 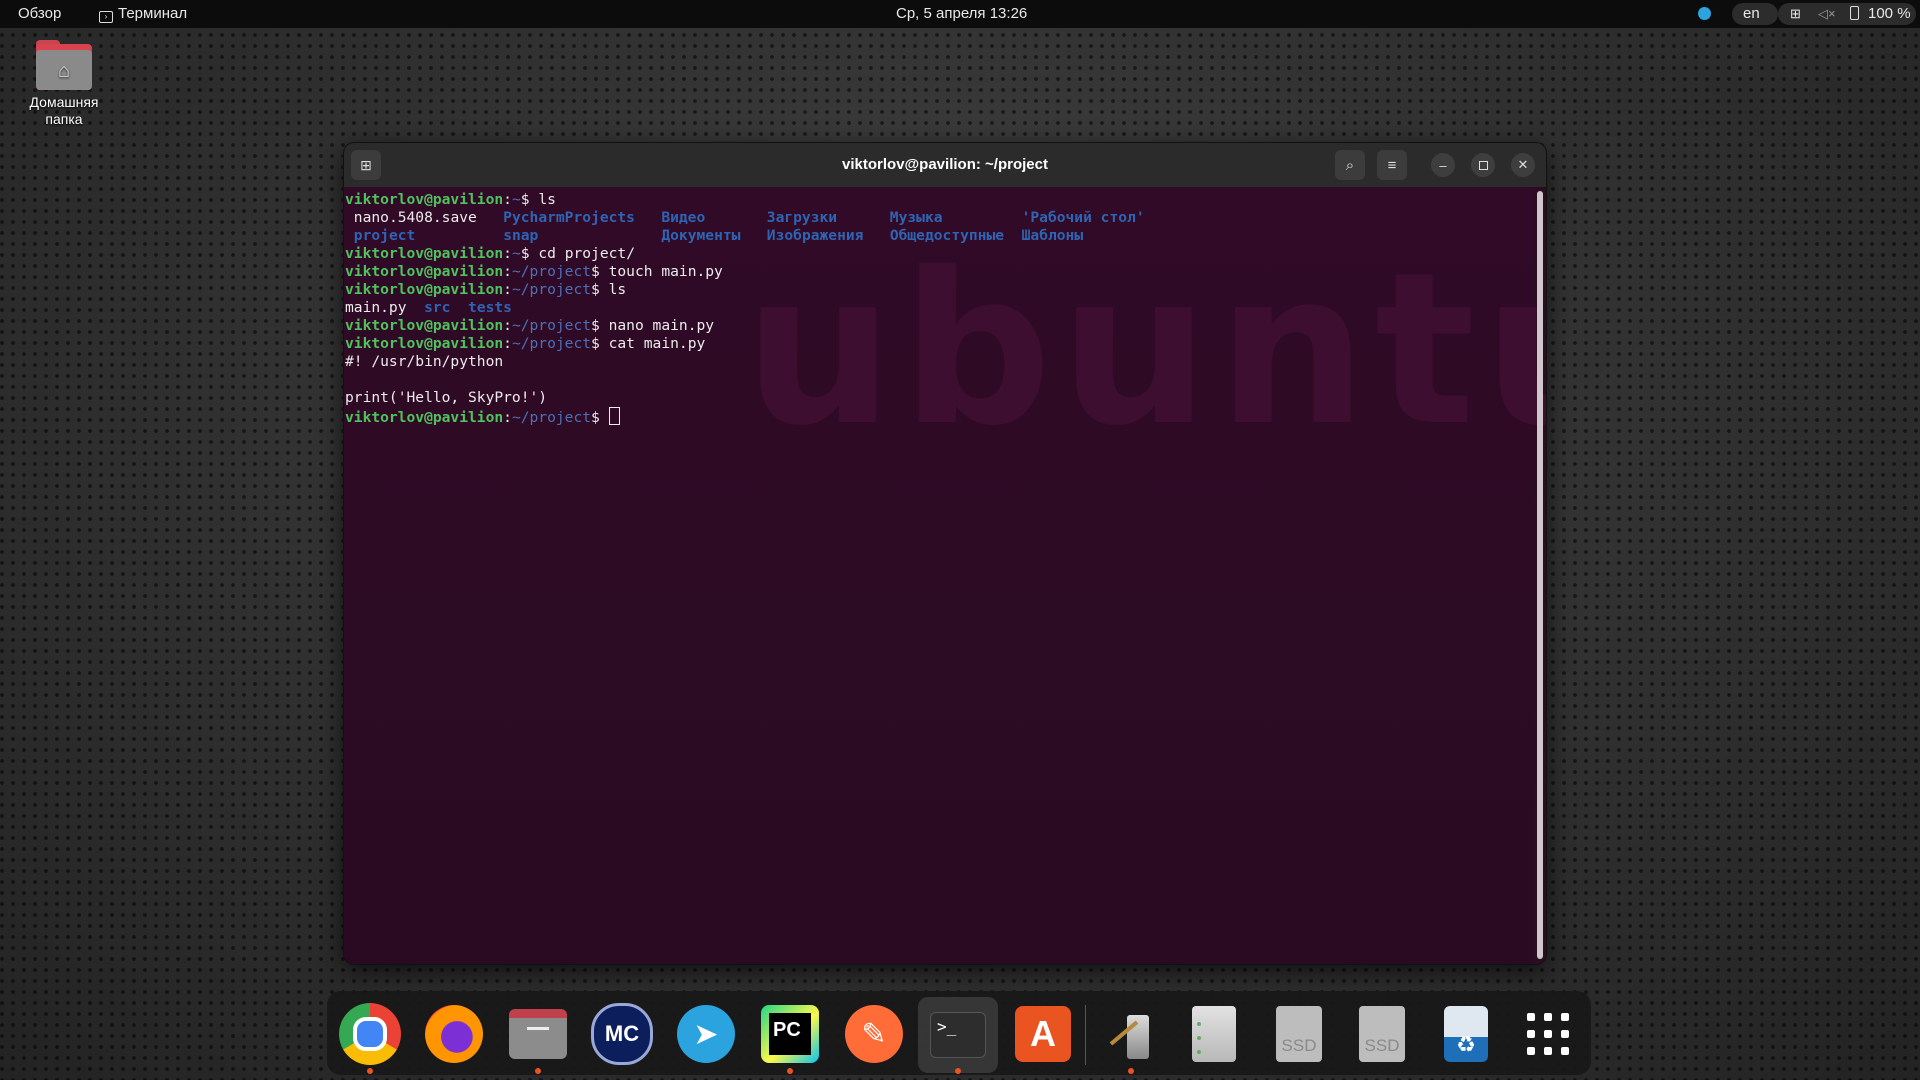 What do you see at coordinates (614, 416) in the screenshot?
I see `text-cursor` at bounding box center [614, 416].